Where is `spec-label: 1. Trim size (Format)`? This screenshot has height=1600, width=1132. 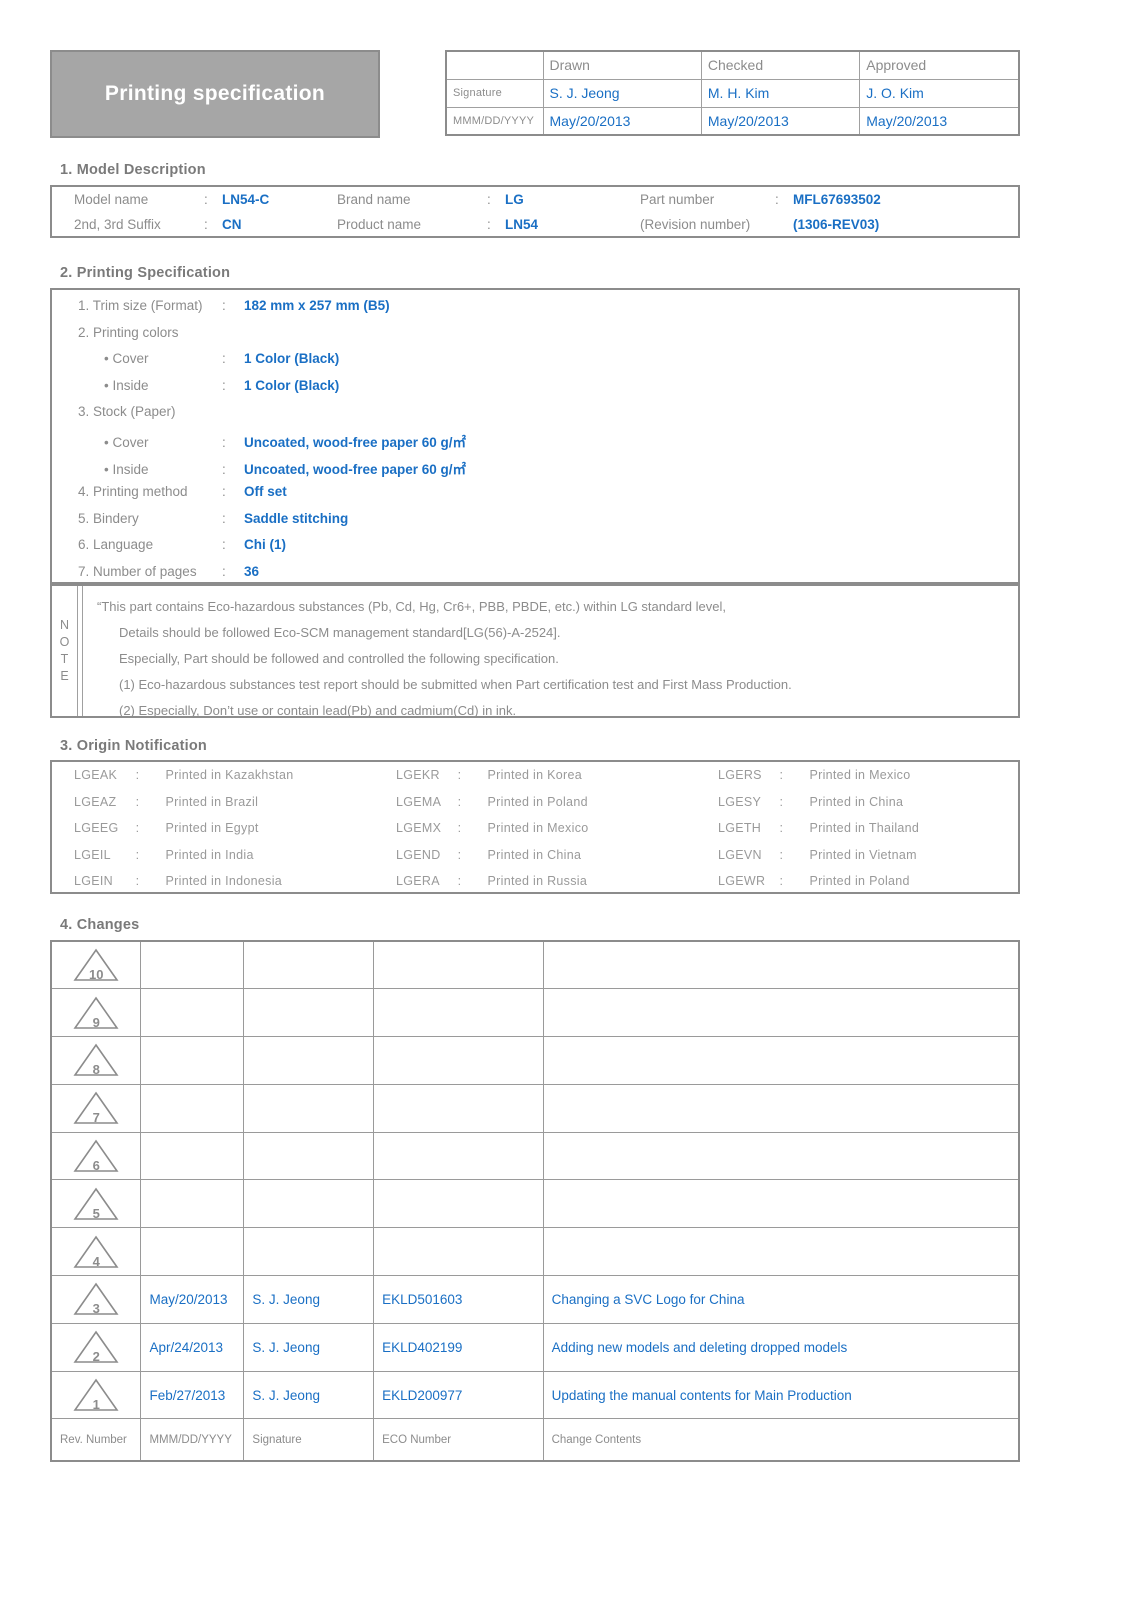
spec-label: 1. Trim size (Format) is located at coordinates (140, 305).